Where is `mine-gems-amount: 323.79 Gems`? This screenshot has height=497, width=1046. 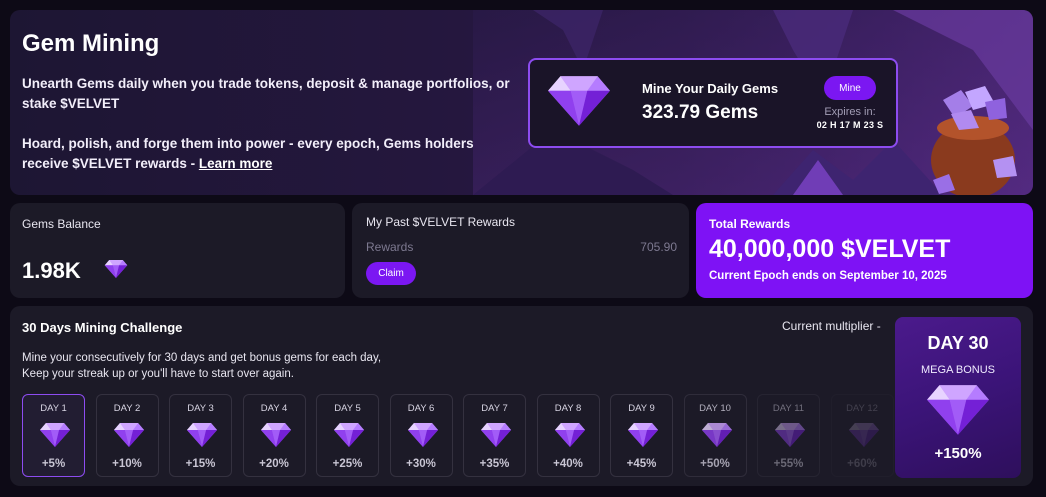
mine-gems-amount: 323.79 Gems is located at coordinates (700, 112).